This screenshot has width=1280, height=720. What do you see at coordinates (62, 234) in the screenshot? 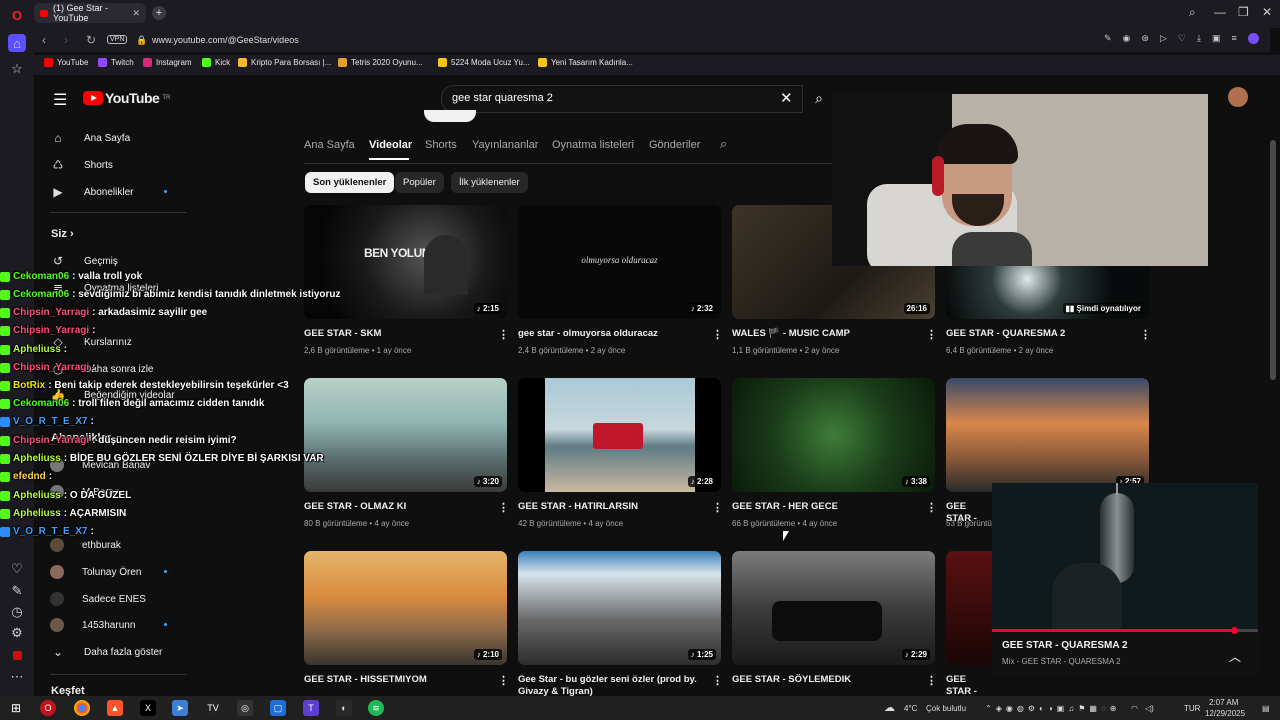
I see `sidebar-you-heading: Siz ›` at bounding box center [62, 234].